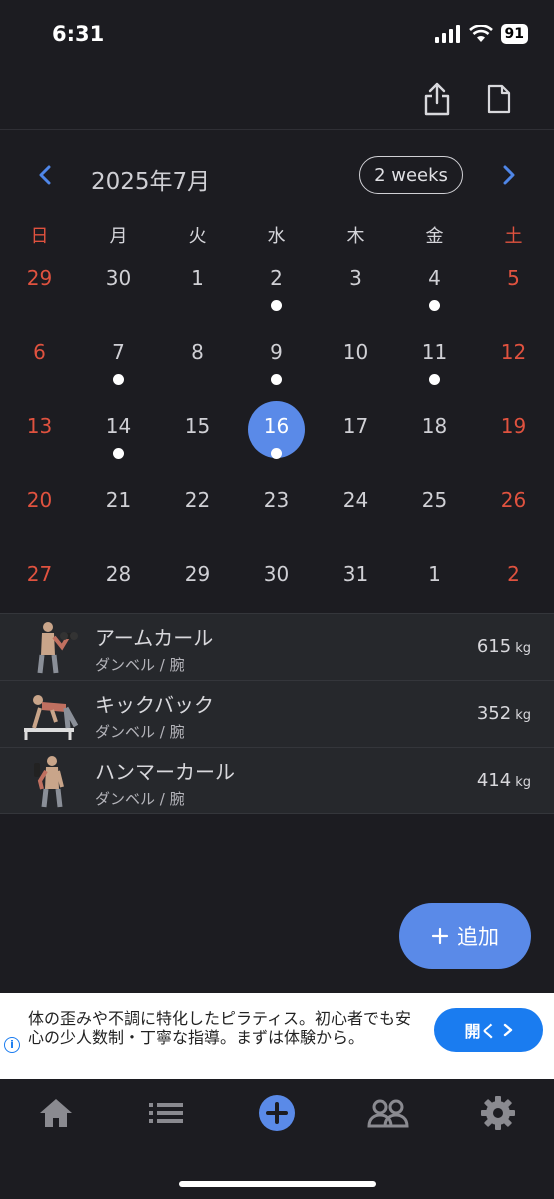 The height and width of the screenshot is (1199, 554). What do you see at coordinates (434, 574) in the screenshot?
I see `day-number: 1` at bounding box center [434, 574].